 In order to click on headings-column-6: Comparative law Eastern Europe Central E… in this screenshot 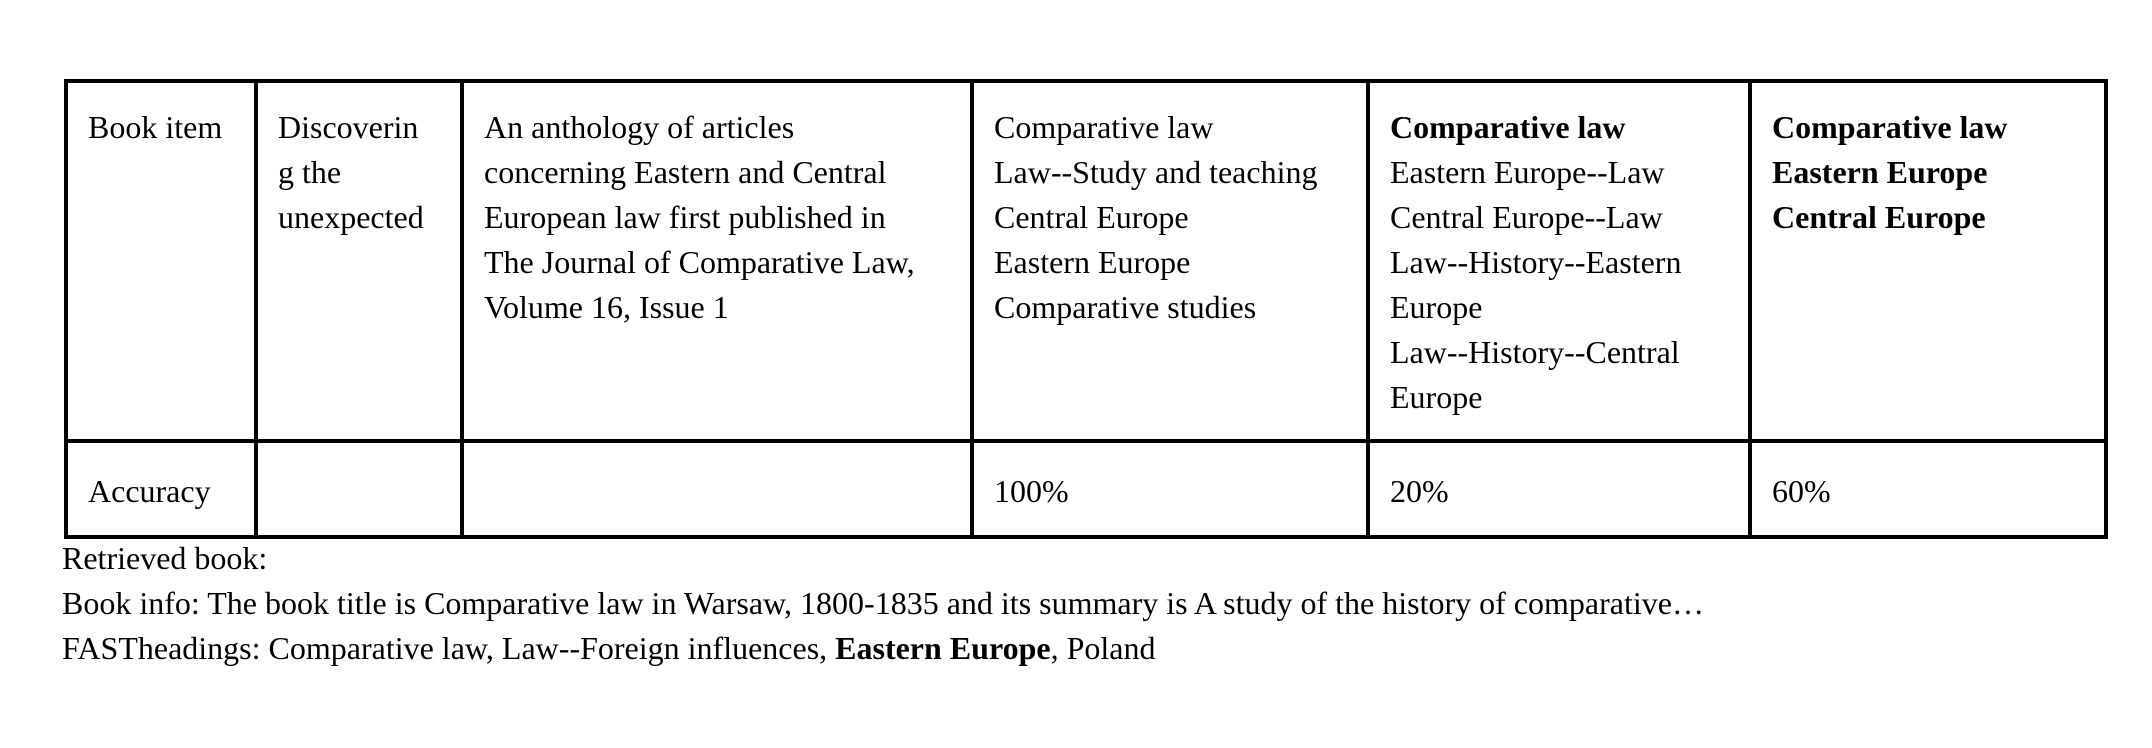, I will do `click(1928, 261)`.